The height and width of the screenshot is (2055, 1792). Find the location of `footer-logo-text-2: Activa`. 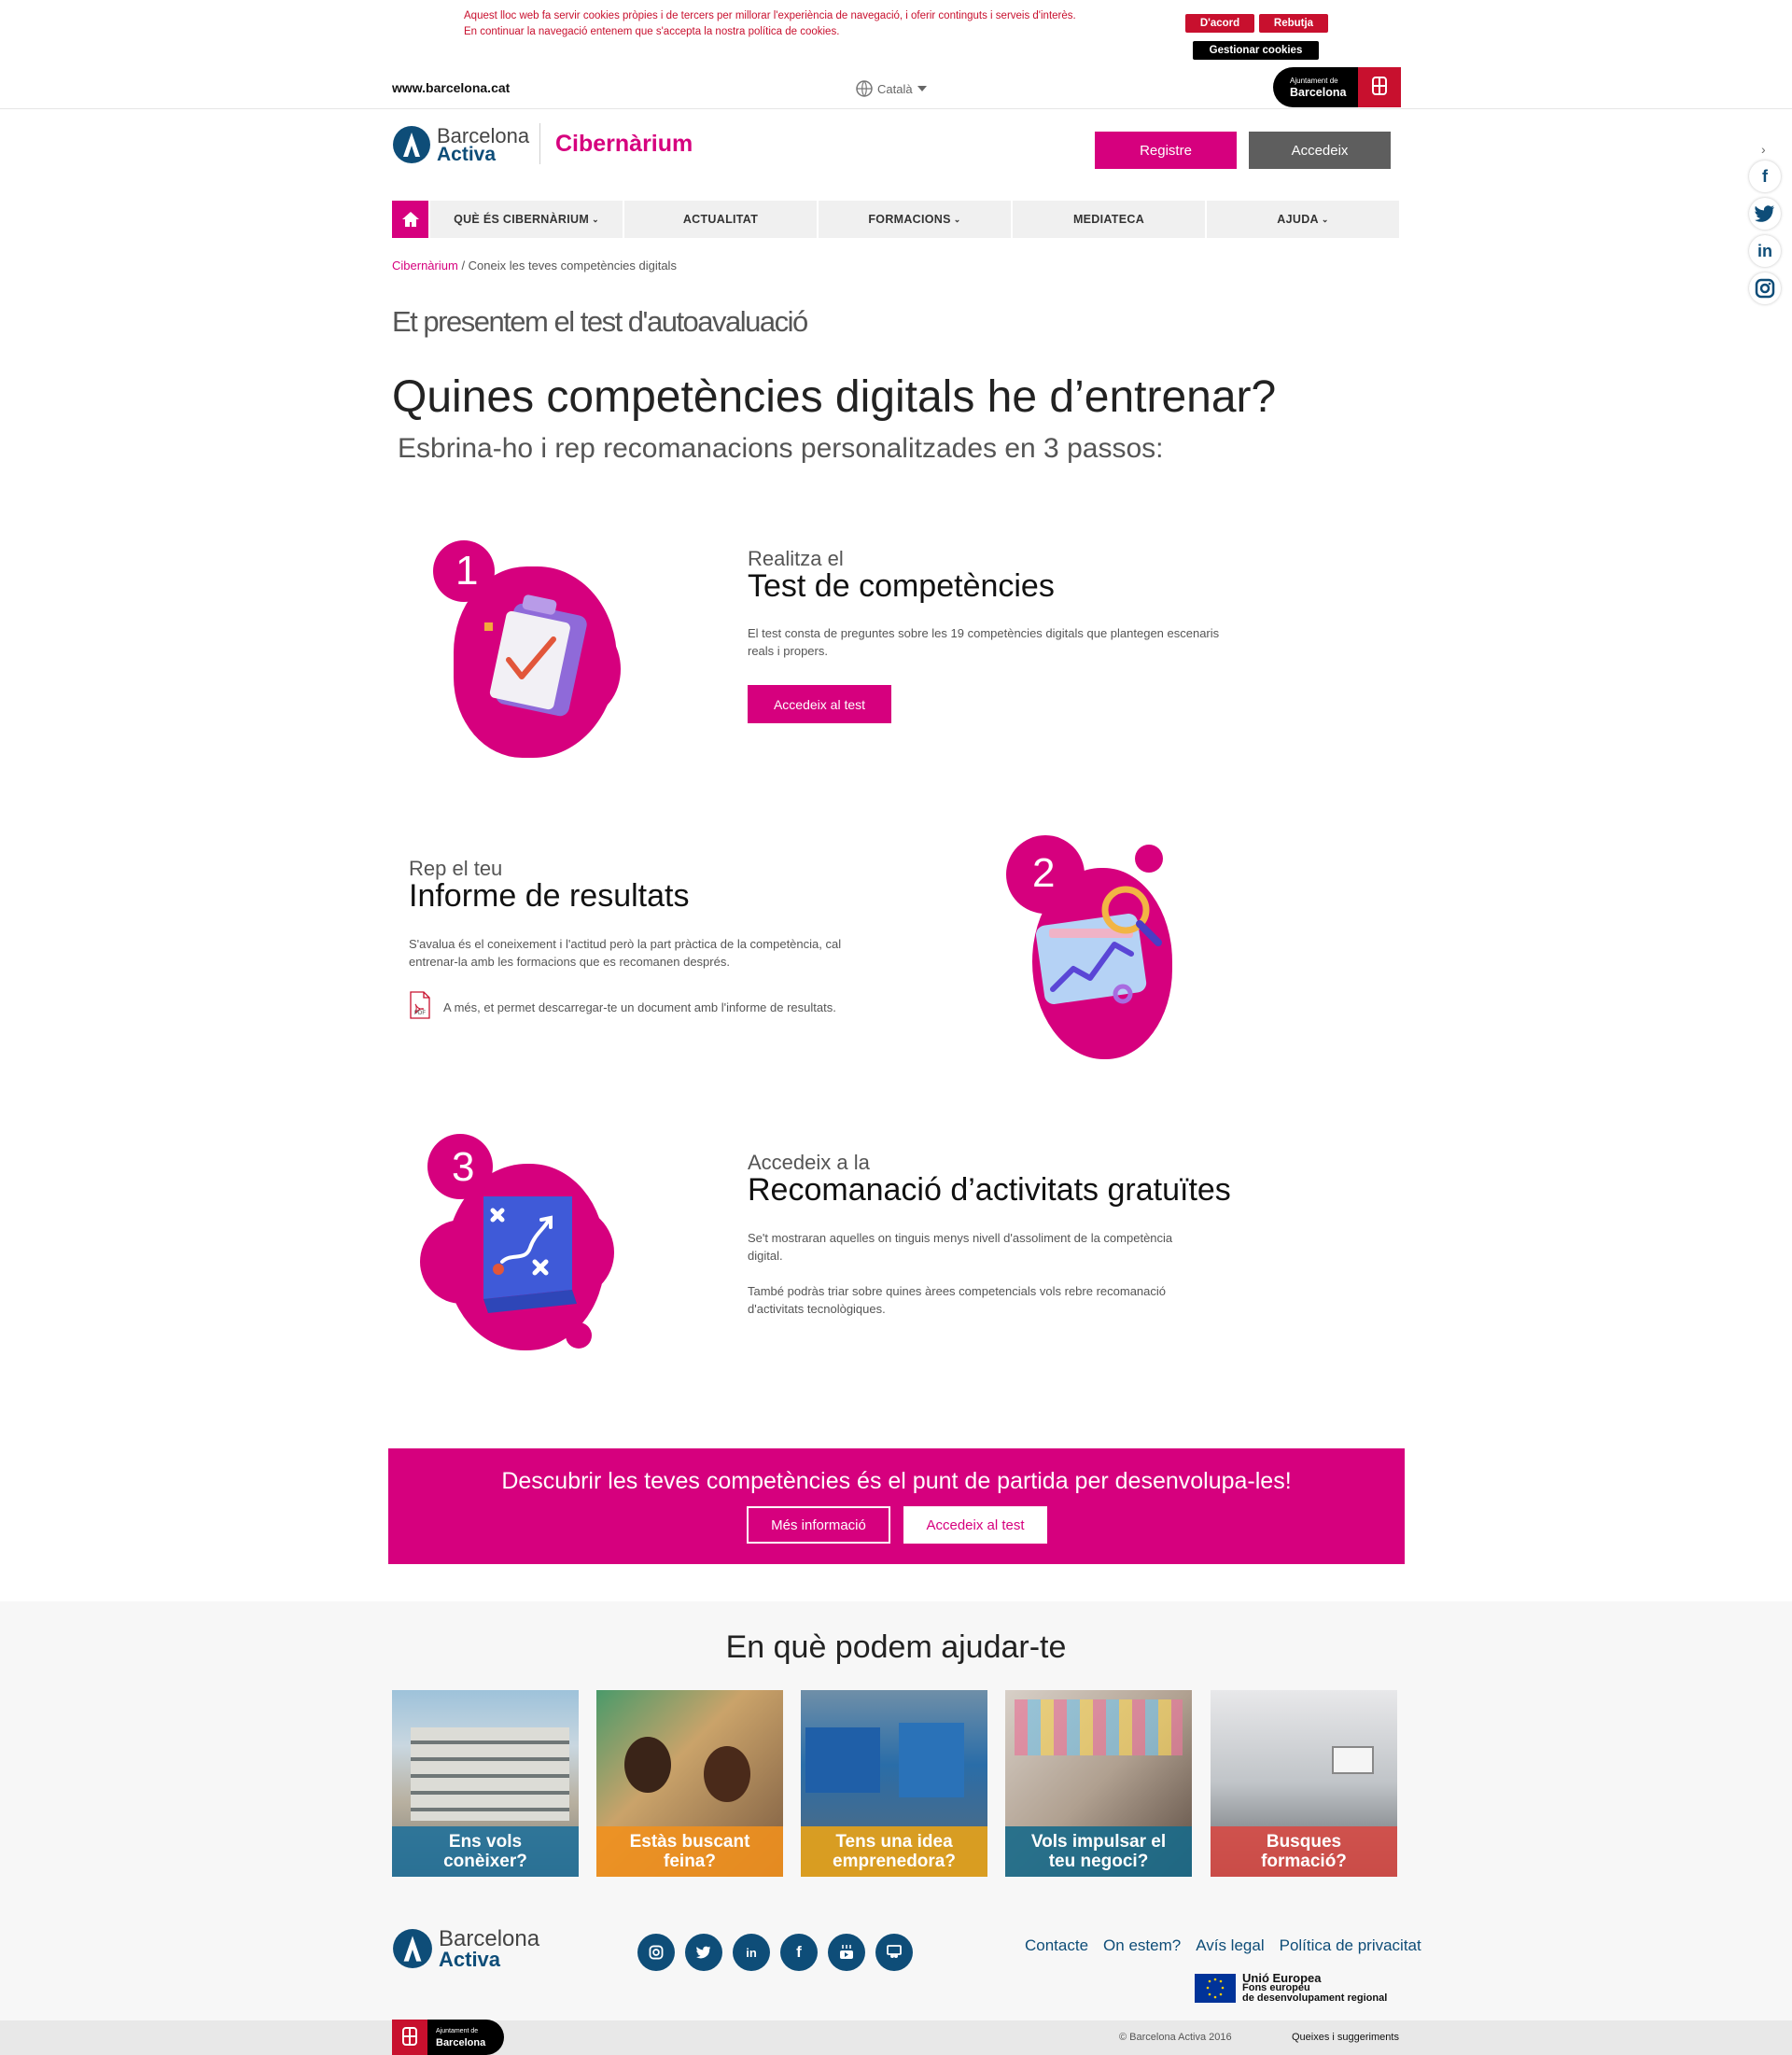

footer-logo-text-2: Activa is located at coordinates (470, 1959).